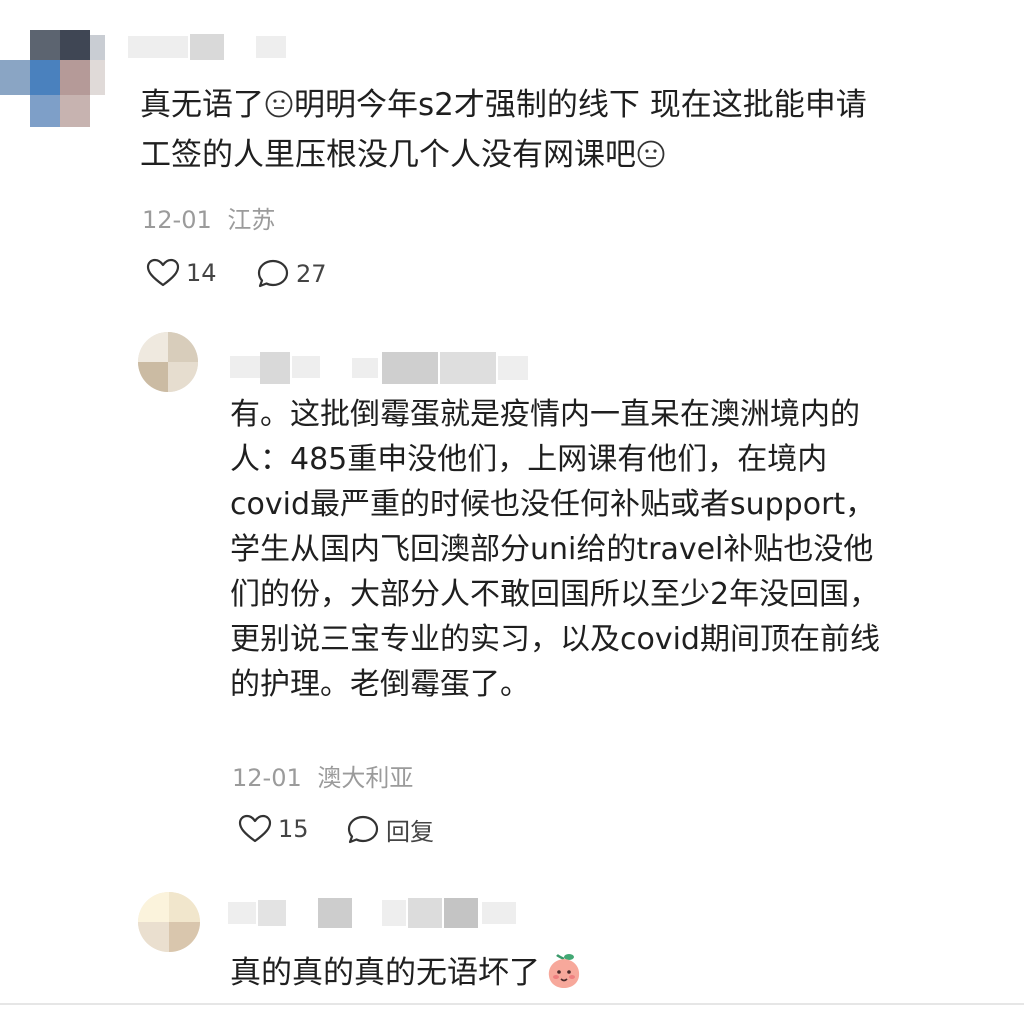 This screenshot has width=1024, height=1019. Describe the element at coordinates (555, 639) in the screenshot. I see `comment-line: 更别说三宝专业的实习，以及covid期间顶在前线` at that location.